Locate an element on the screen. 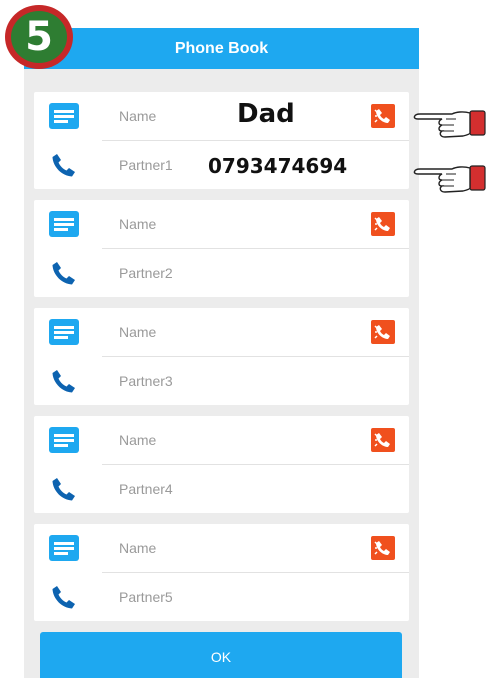 Image resolution: width=487 pixels, height=678 pixels. step-badge: 5 is located at coordinates (39, 37).